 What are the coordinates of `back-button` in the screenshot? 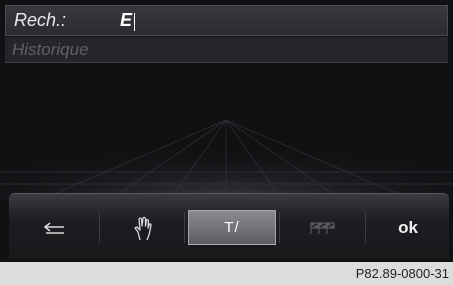 It's located at (55, 227).